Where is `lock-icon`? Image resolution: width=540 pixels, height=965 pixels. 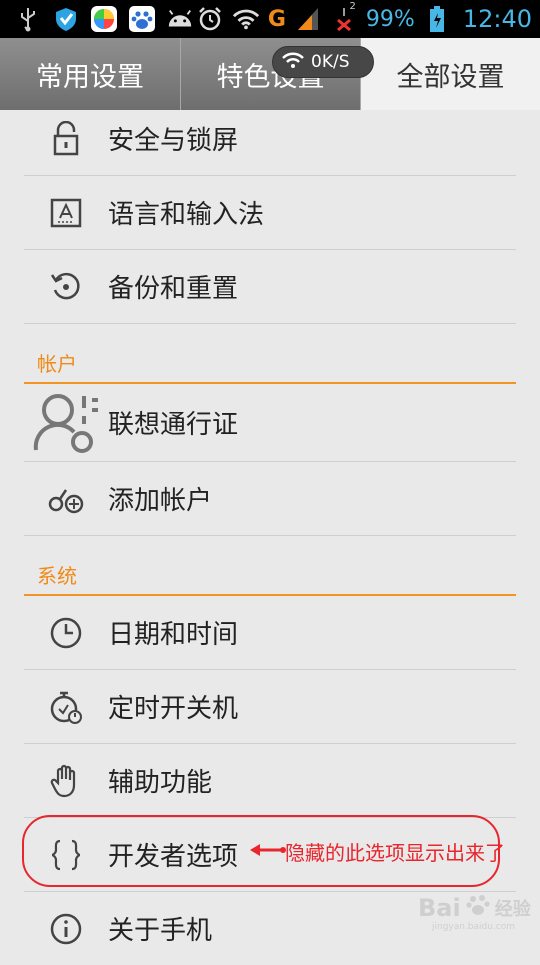
lock-icon is located at coordinates (66, 139).